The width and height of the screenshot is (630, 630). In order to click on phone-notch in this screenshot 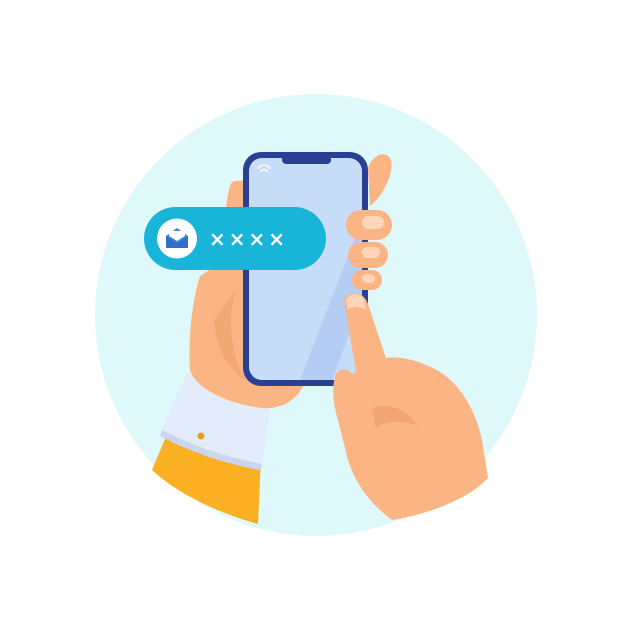, I will do `click(306, 159)`.